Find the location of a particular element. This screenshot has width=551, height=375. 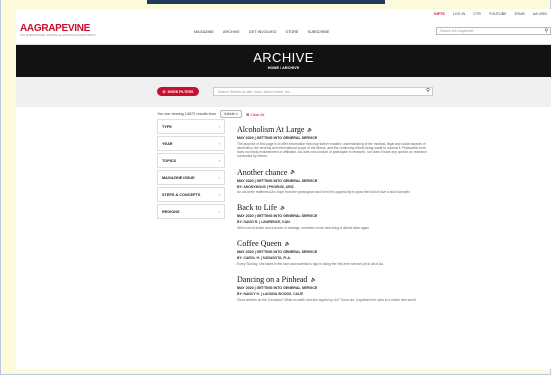

results-text: You are viewing 13672 results from is located at coordinates (187, 114).